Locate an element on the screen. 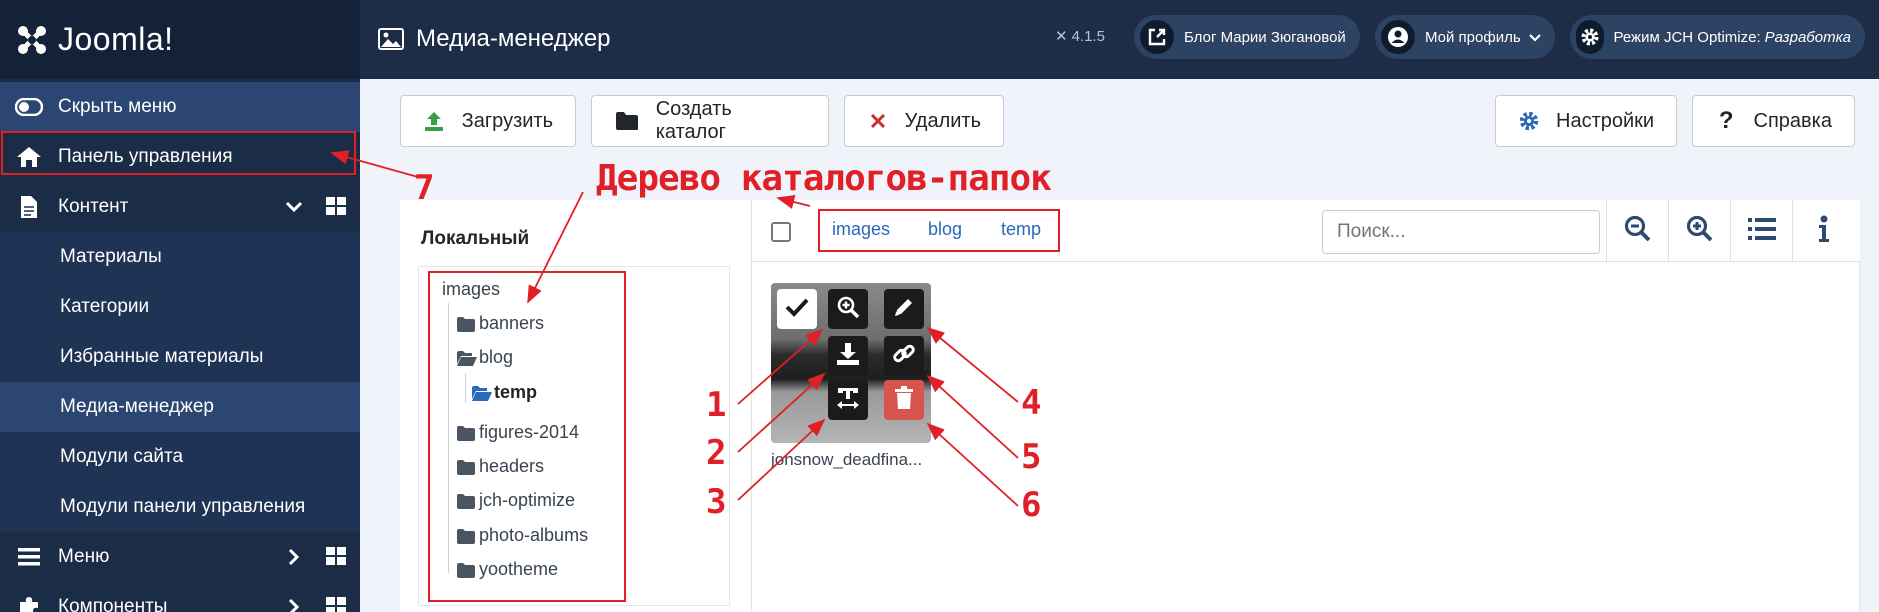  puzzle-icon is located at coordinates (29, 603).